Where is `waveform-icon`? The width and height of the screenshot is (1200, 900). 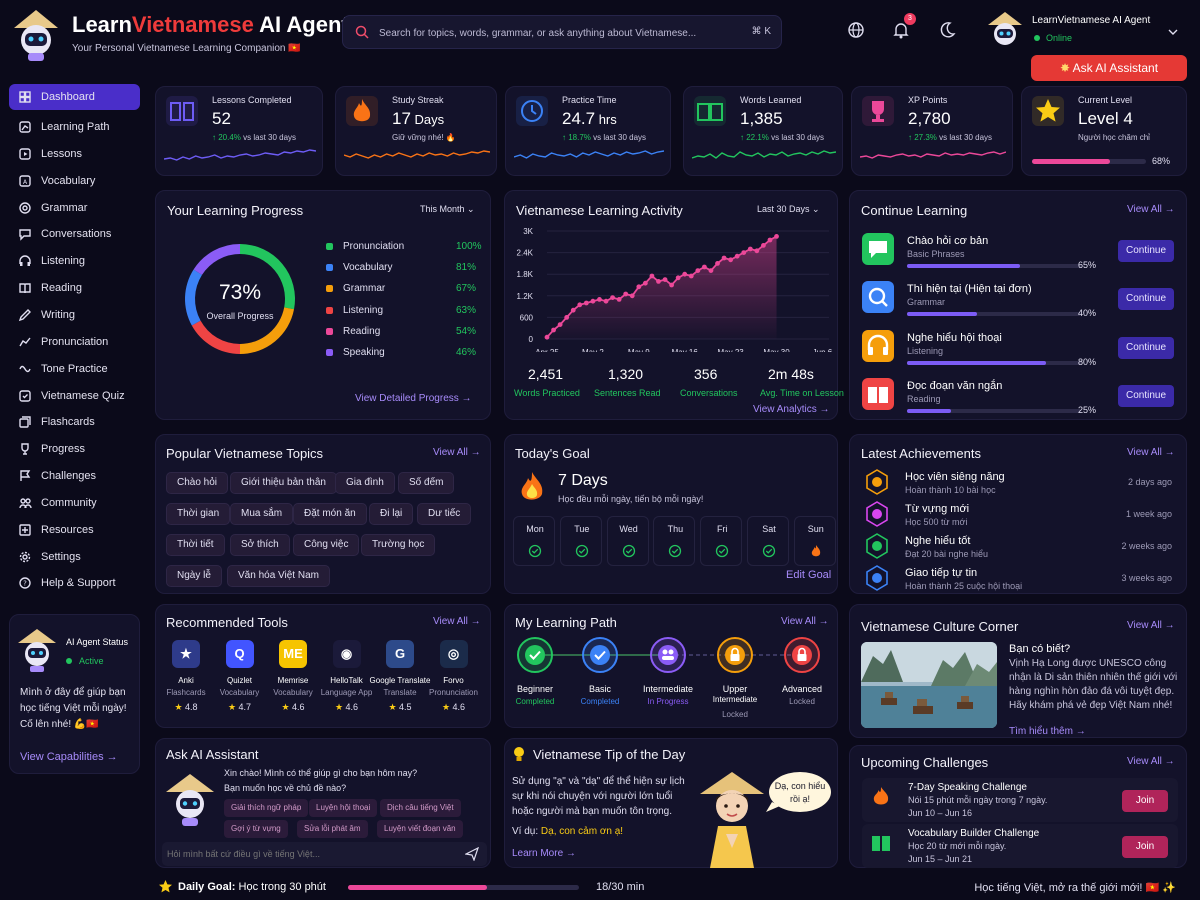 waveform-icon is located at coordinates (25, 342).